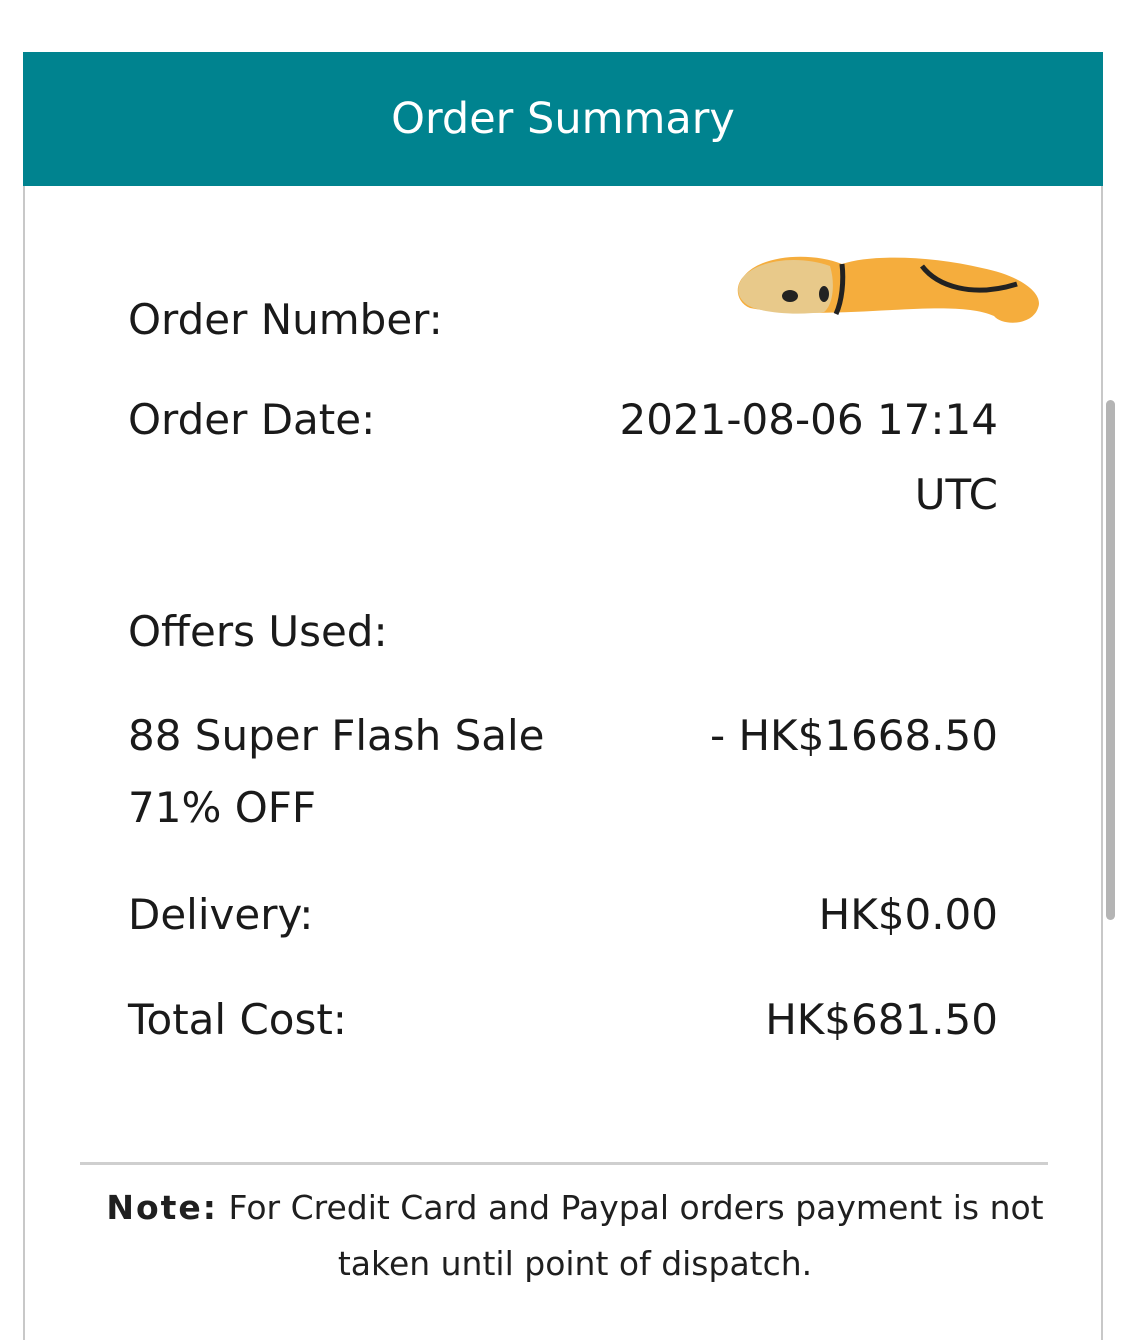 Image resolution: width=1124 pixels, height=1340 pixels. What do you see at coordinates (956, 494) in the screenshot?
I see `order-date-timezone: UTC` at bounding box center [956, 494].